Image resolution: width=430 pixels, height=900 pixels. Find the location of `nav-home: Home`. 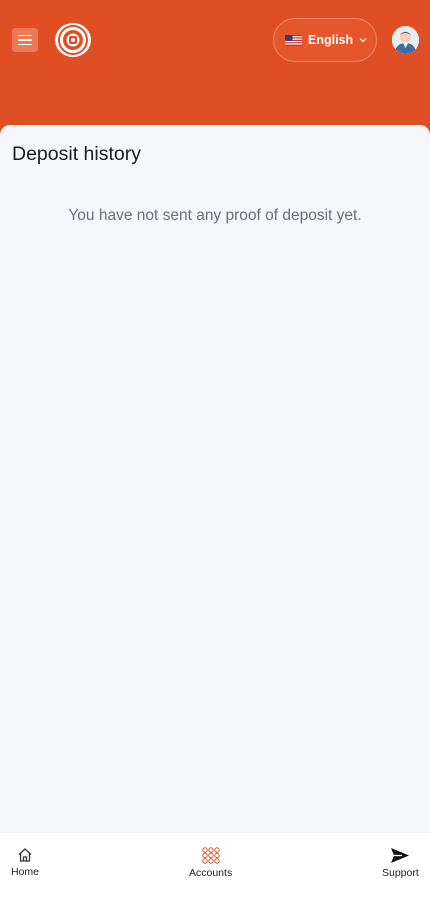

nav-home: Home is located at coordinates (25, 862).